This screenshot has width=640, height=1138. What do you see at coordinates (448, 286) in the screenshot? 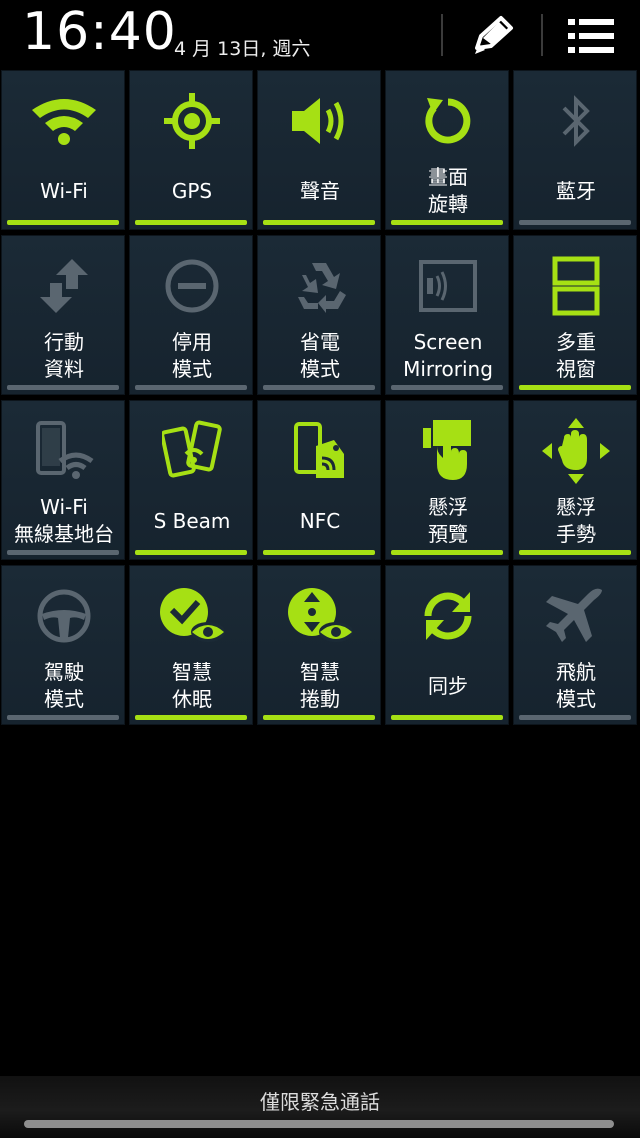
I see `screen-mirroring-icon` at bounding box center [448, 286].